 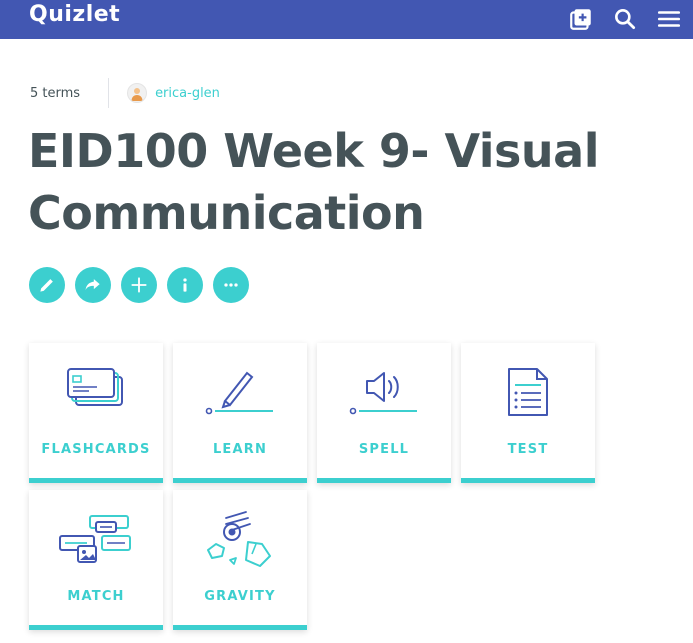 What do you see at coordinates (528, 392) in the screenshot?
I see `test-icon` at bounding box center [528, 392].